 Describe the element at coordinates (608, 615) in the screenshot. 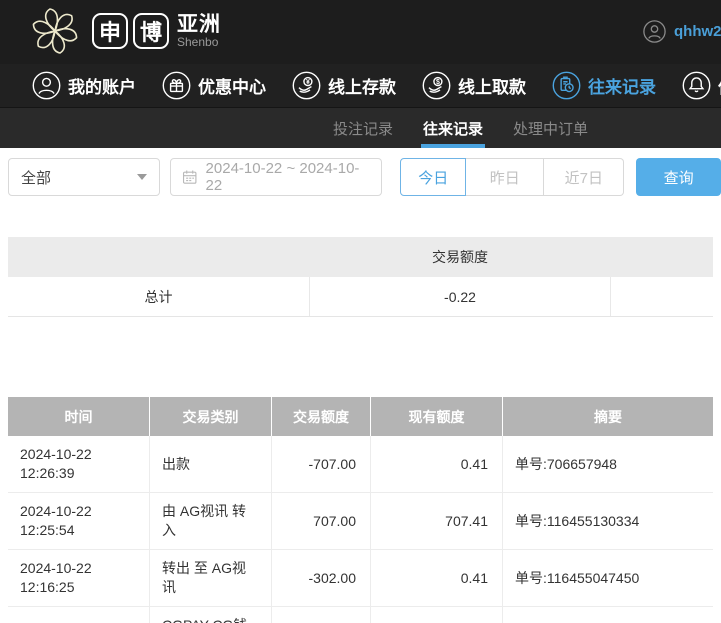

I see `cell-summary: 单号:202410233761280305` at that location.